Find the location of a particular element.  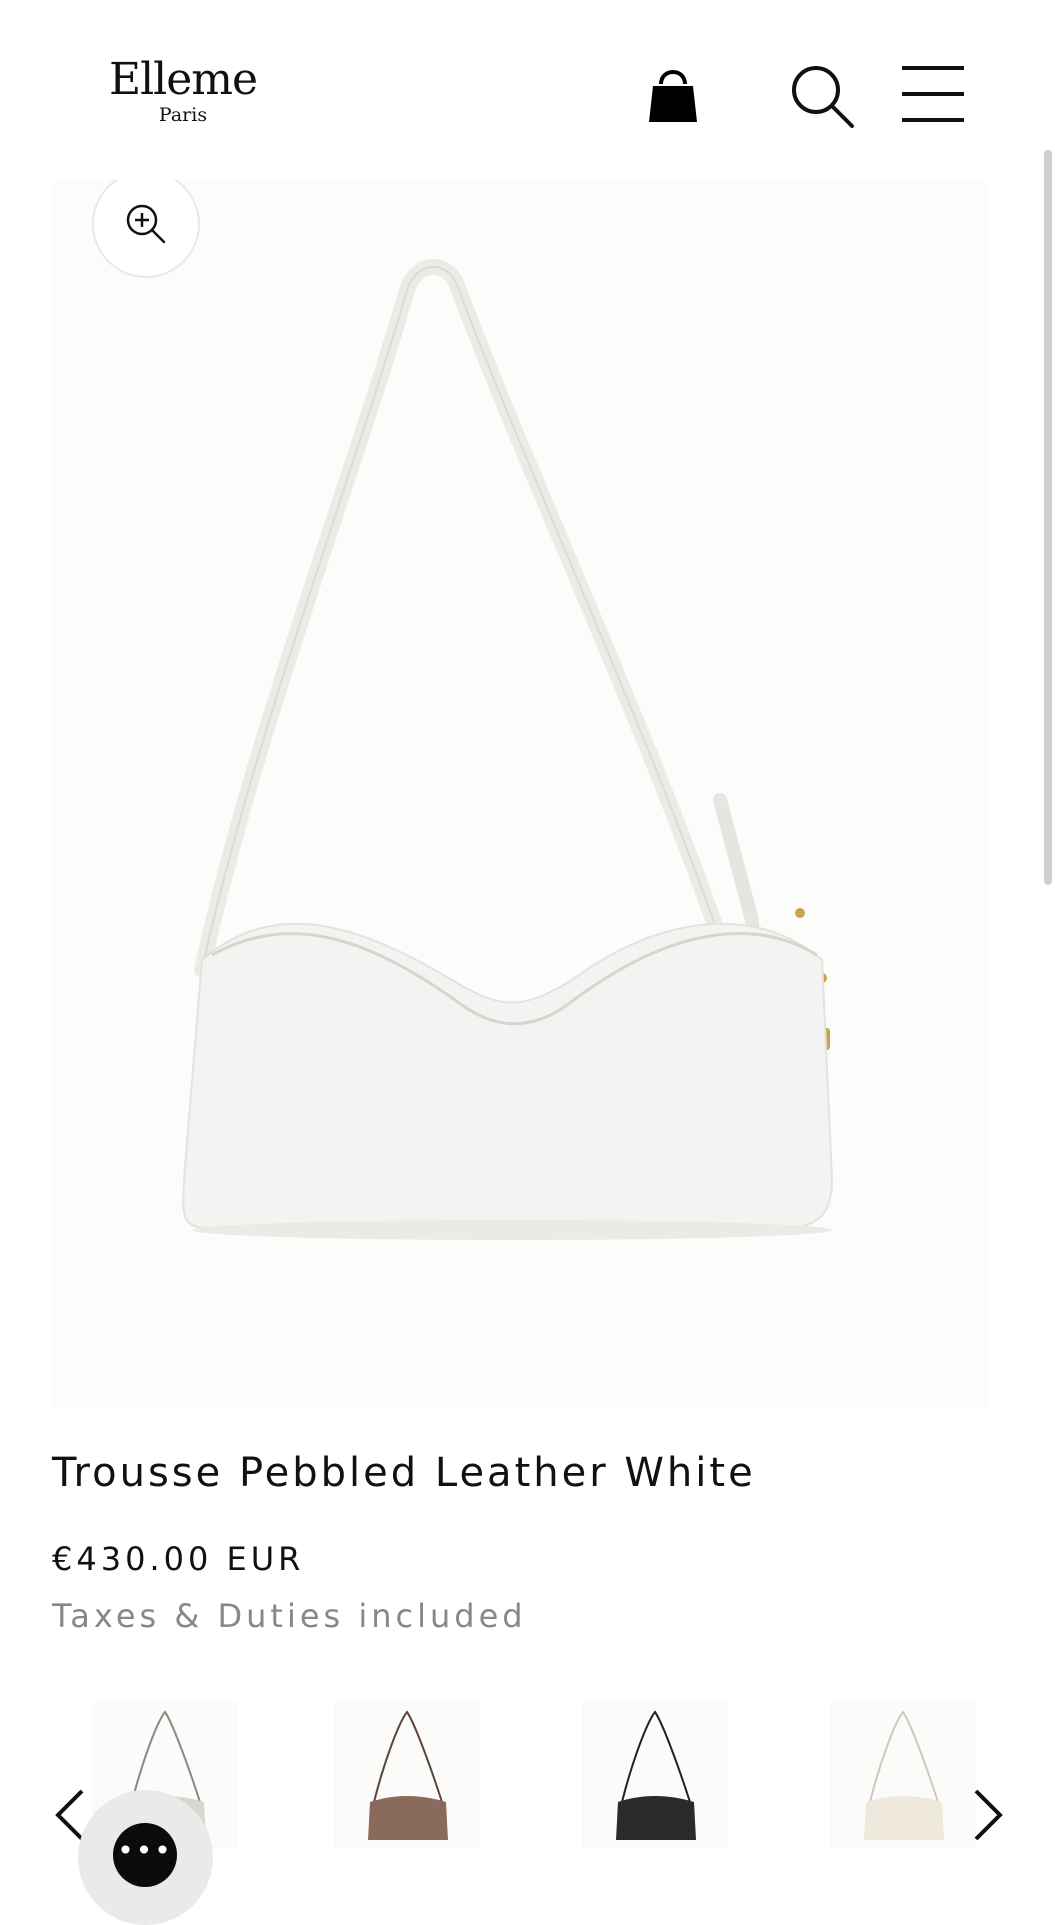

tax-note: Taxes & Duties included is located at coordinates (289, 1616).